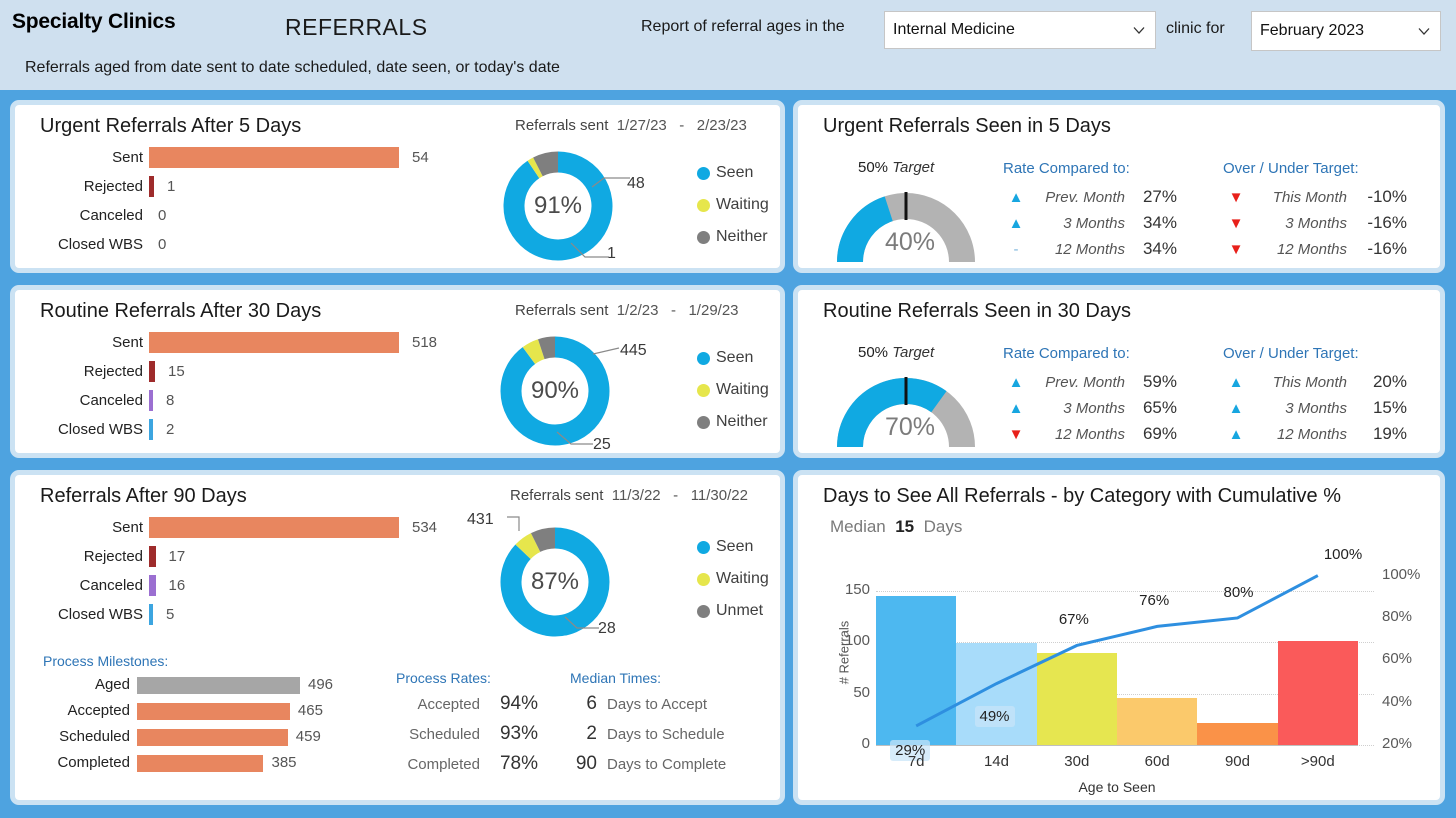  What do you see at coordinates (170, 614) in the screenshot?
I see `status-value: 5` at bounding box center [170, 614].